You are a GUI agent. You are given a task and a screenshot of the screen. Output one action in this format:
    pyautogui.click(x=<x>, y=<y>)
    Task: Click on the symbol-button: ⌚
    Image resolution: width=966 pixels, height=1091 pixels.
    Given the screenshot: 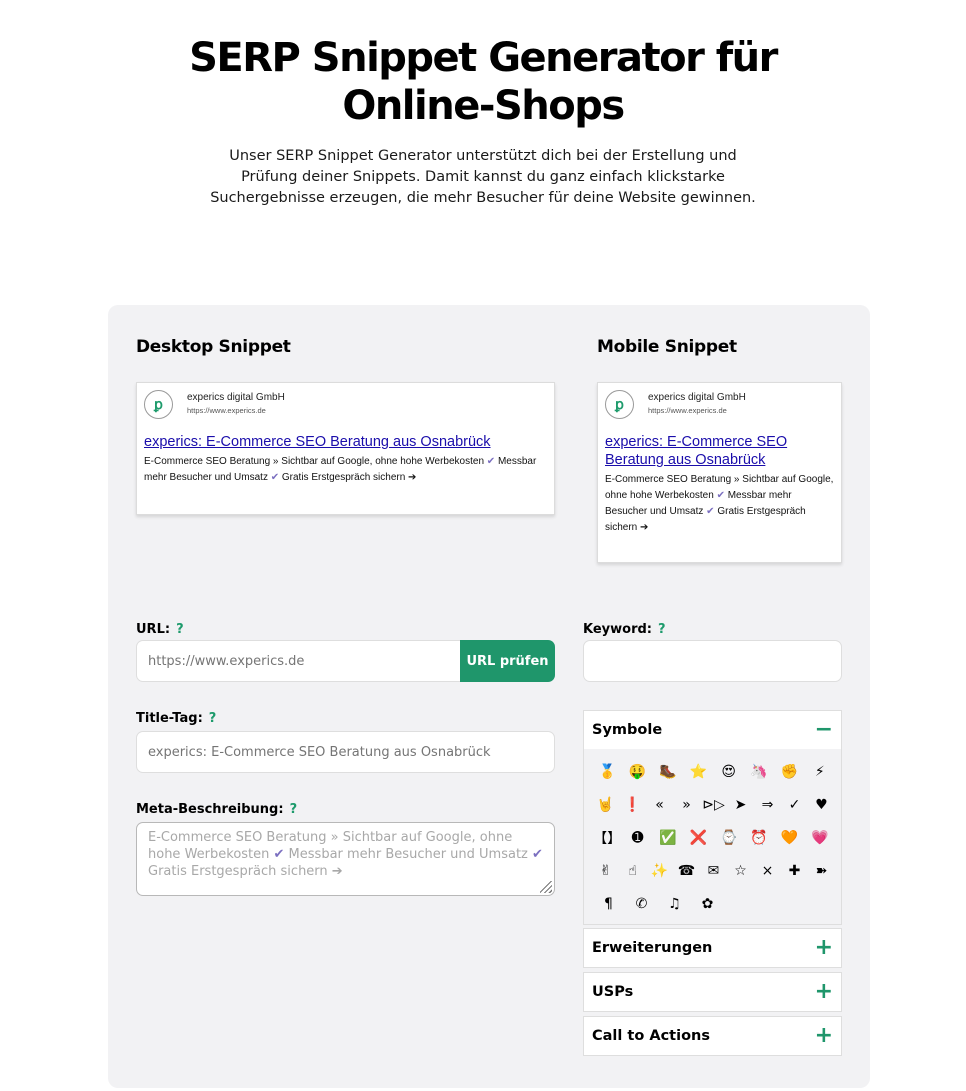 What is the action you would take?
    pyautogui.click(x=729, y=838)
    